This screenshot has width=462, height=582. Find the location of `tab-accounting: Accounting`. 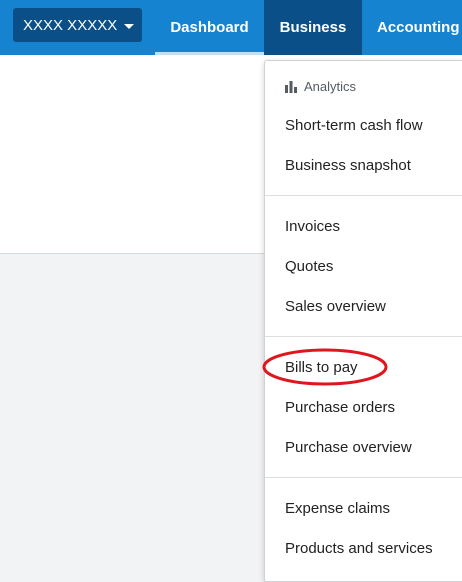

tab-accounting: Accounting is located at coordinates (412, 27).